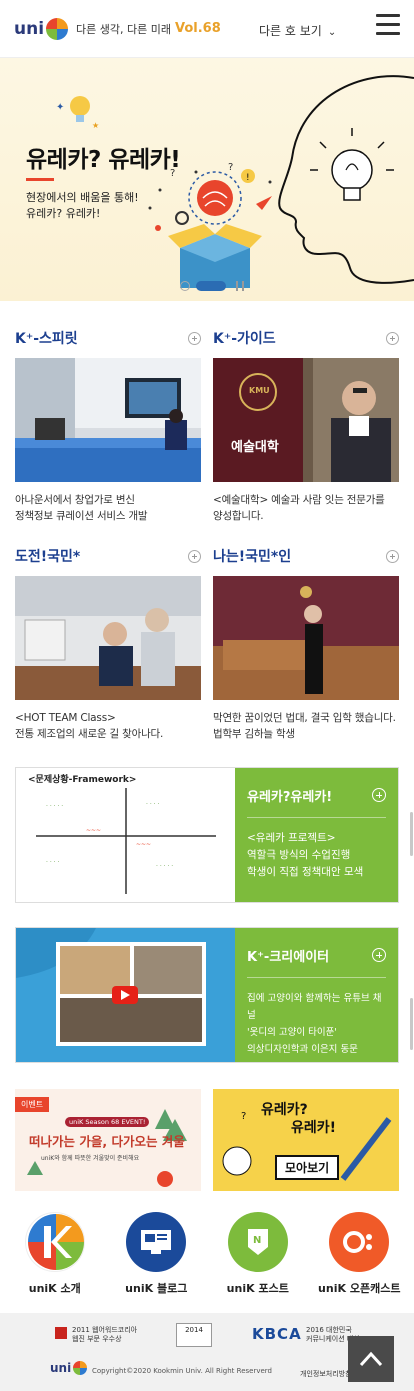 Image resolution: width=414 pixels, height=1391 pixels. I want to click on card-desc-line2: 정책정보 큐레이션 서비스 개발, so click(81, 516).